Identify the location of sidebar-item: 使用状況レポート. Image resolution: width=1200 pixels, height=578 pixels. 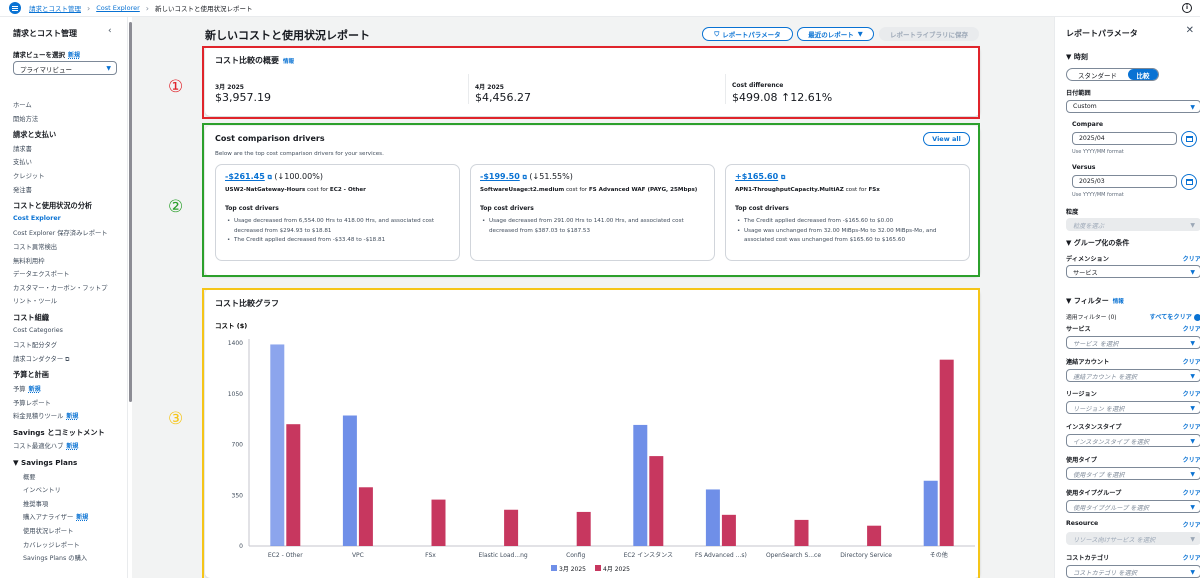
(48, 530).